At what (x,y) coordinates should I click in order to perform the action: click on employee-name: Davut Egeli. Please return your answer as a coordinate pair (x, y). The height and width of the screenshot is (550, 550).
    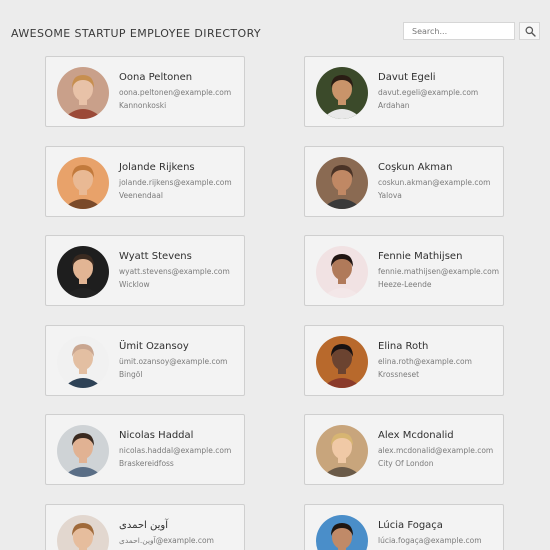
    Looking at the image, I should click on (407, 77).